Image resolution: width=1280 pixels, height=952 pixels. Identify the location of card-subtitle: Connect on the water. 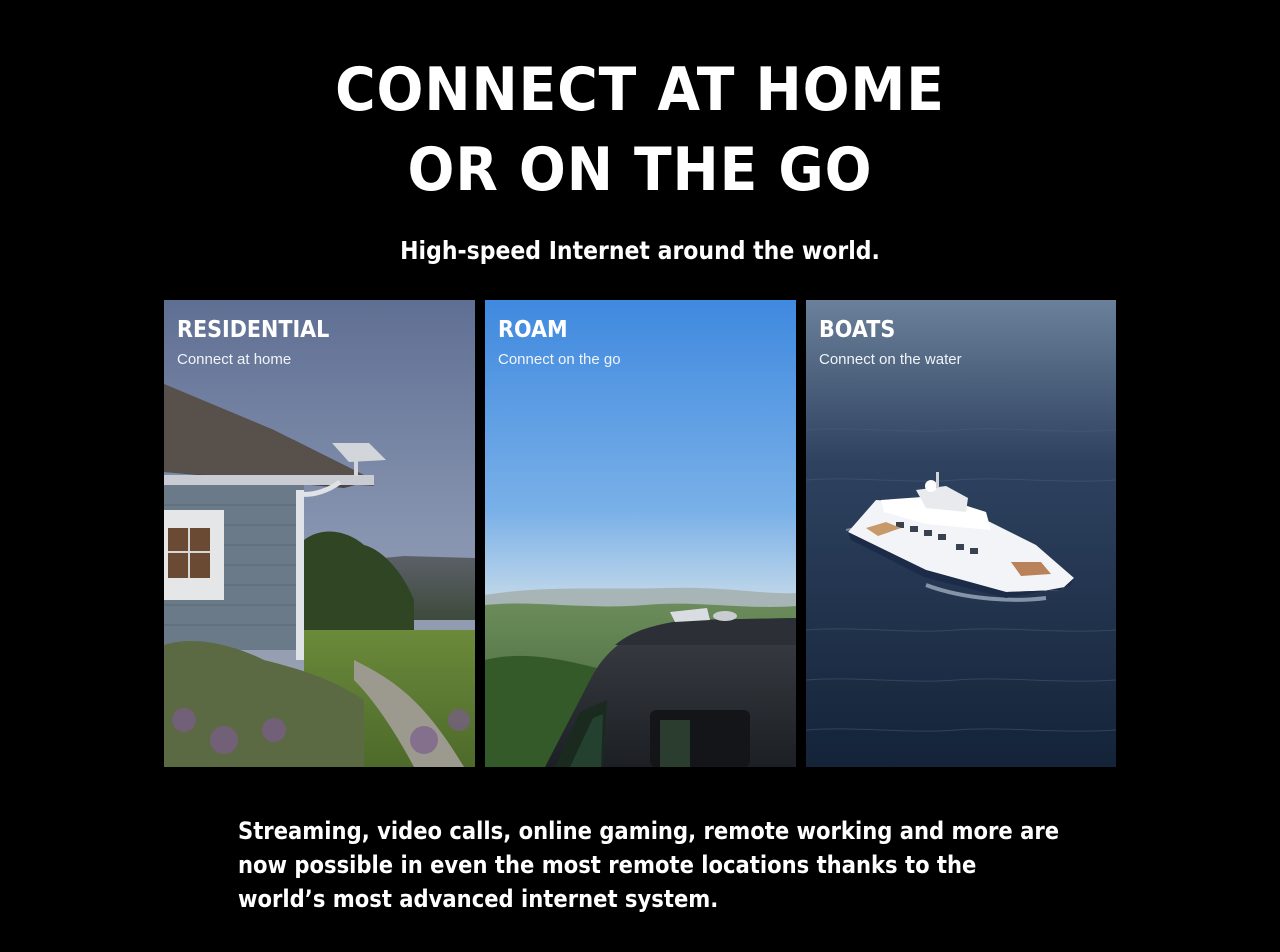
(890, 359).